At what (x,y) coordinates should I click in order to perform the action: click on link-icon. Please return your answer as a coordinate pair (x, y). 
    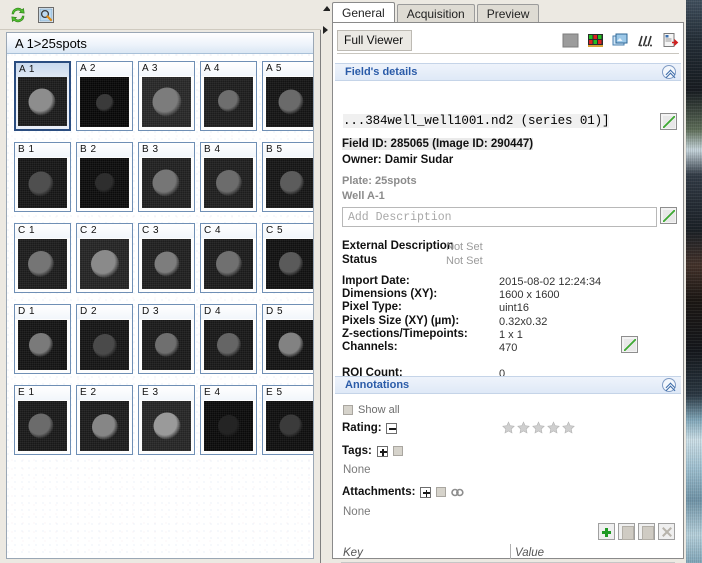
    Looking at the image, I should click on (458, 492).